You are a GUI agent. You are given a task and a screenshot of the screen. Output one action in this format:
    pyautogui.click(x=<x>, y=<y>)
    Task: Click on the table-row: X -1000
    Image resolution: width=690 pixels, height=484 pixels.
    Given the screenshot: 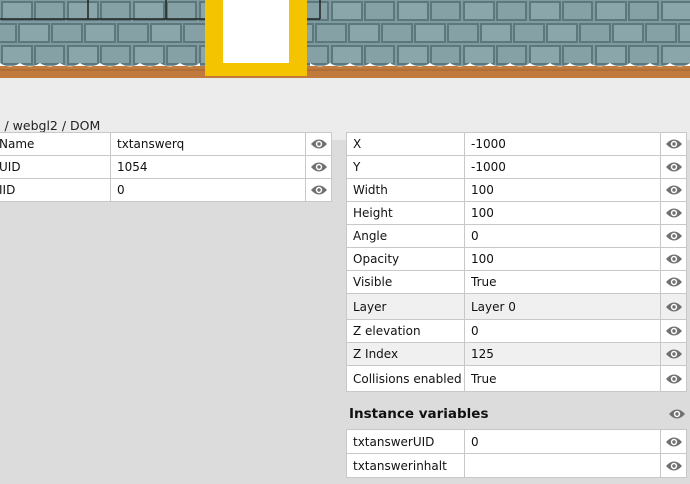 What is the action you would take?
    pyautogui.click(x=516, y=144)
    